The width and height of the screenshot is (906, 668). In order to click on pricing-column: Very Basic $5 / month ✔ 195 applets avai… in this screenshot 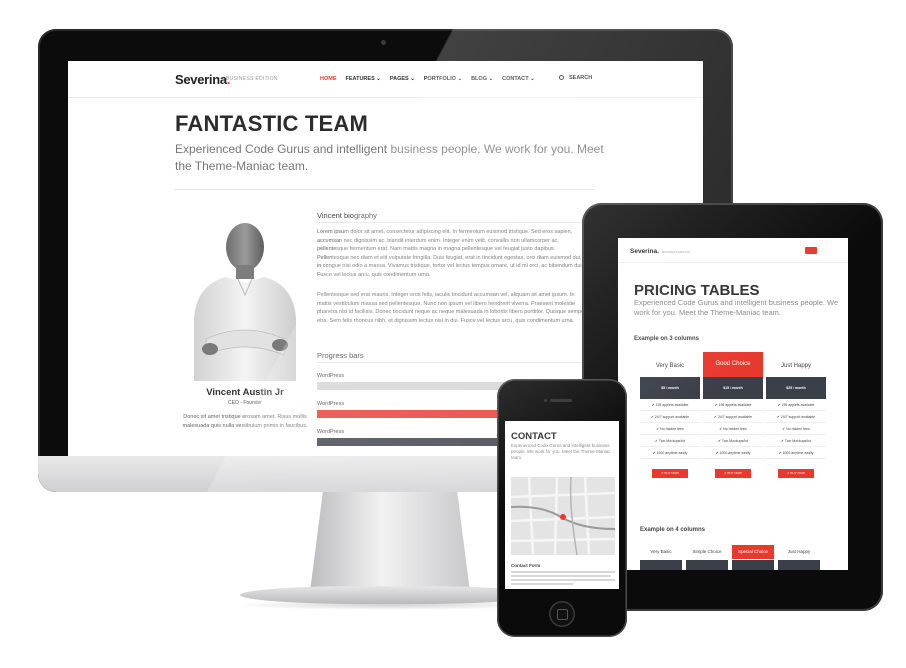, I will do `click(670, 417)`.